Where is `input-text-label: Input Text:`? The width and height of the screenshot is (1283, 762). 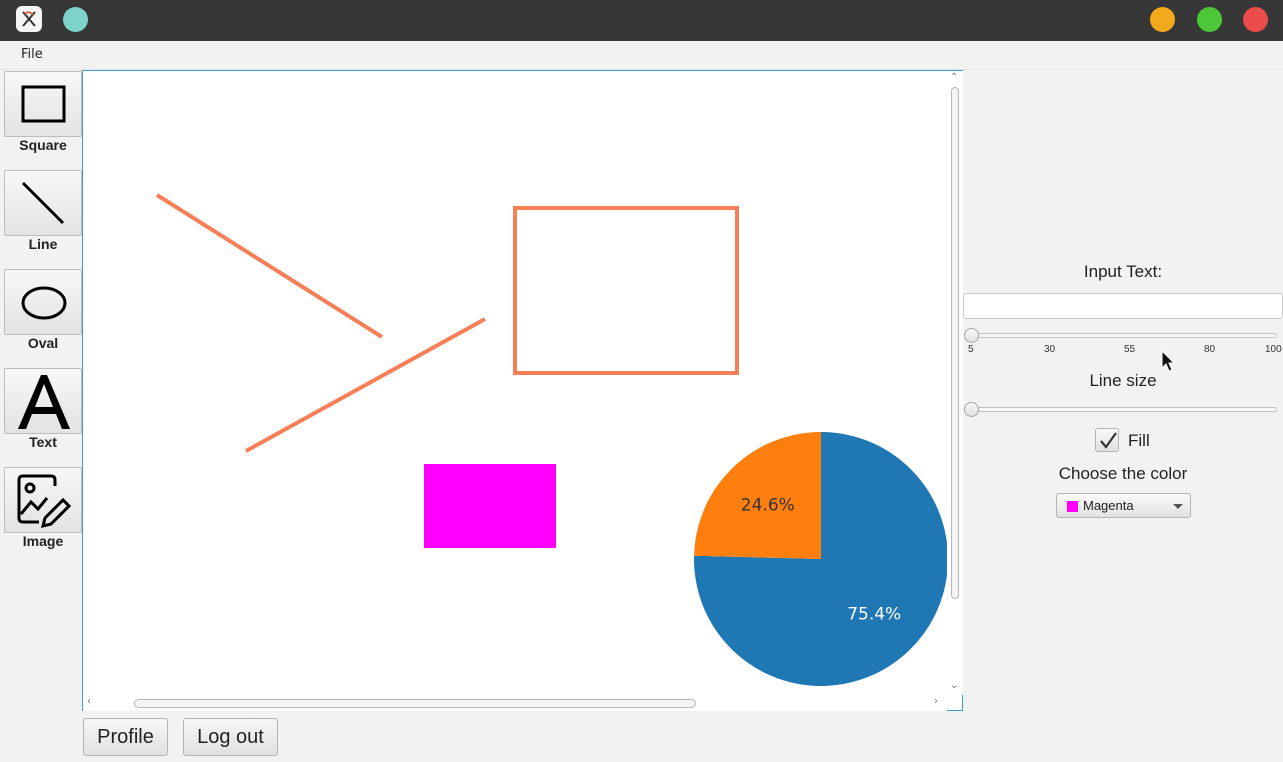
input-text-label: Input Text: is located at coordinates (1123, 271).